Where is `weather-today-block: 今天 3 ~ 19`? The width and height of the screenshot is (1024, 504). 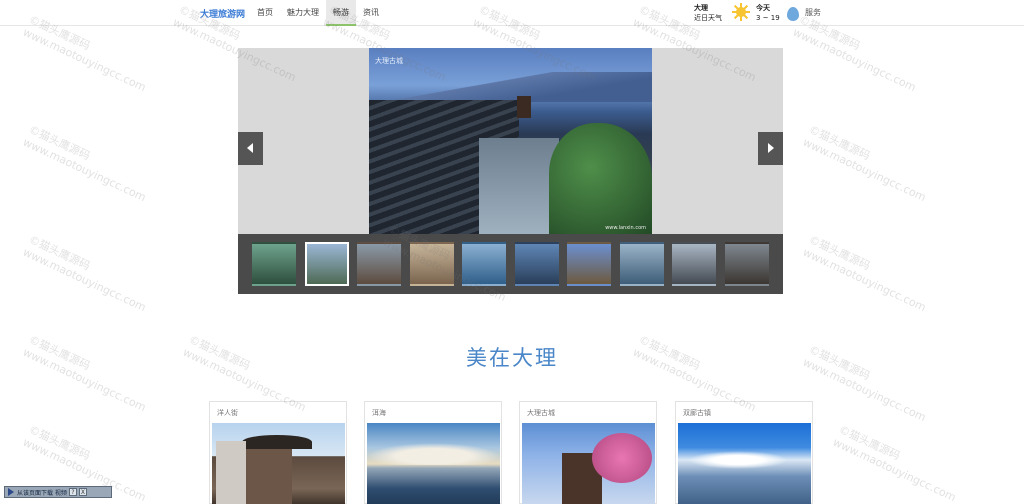 weather-today-block: 今天 3 ~ 19 is located at coordinates (768, 13).